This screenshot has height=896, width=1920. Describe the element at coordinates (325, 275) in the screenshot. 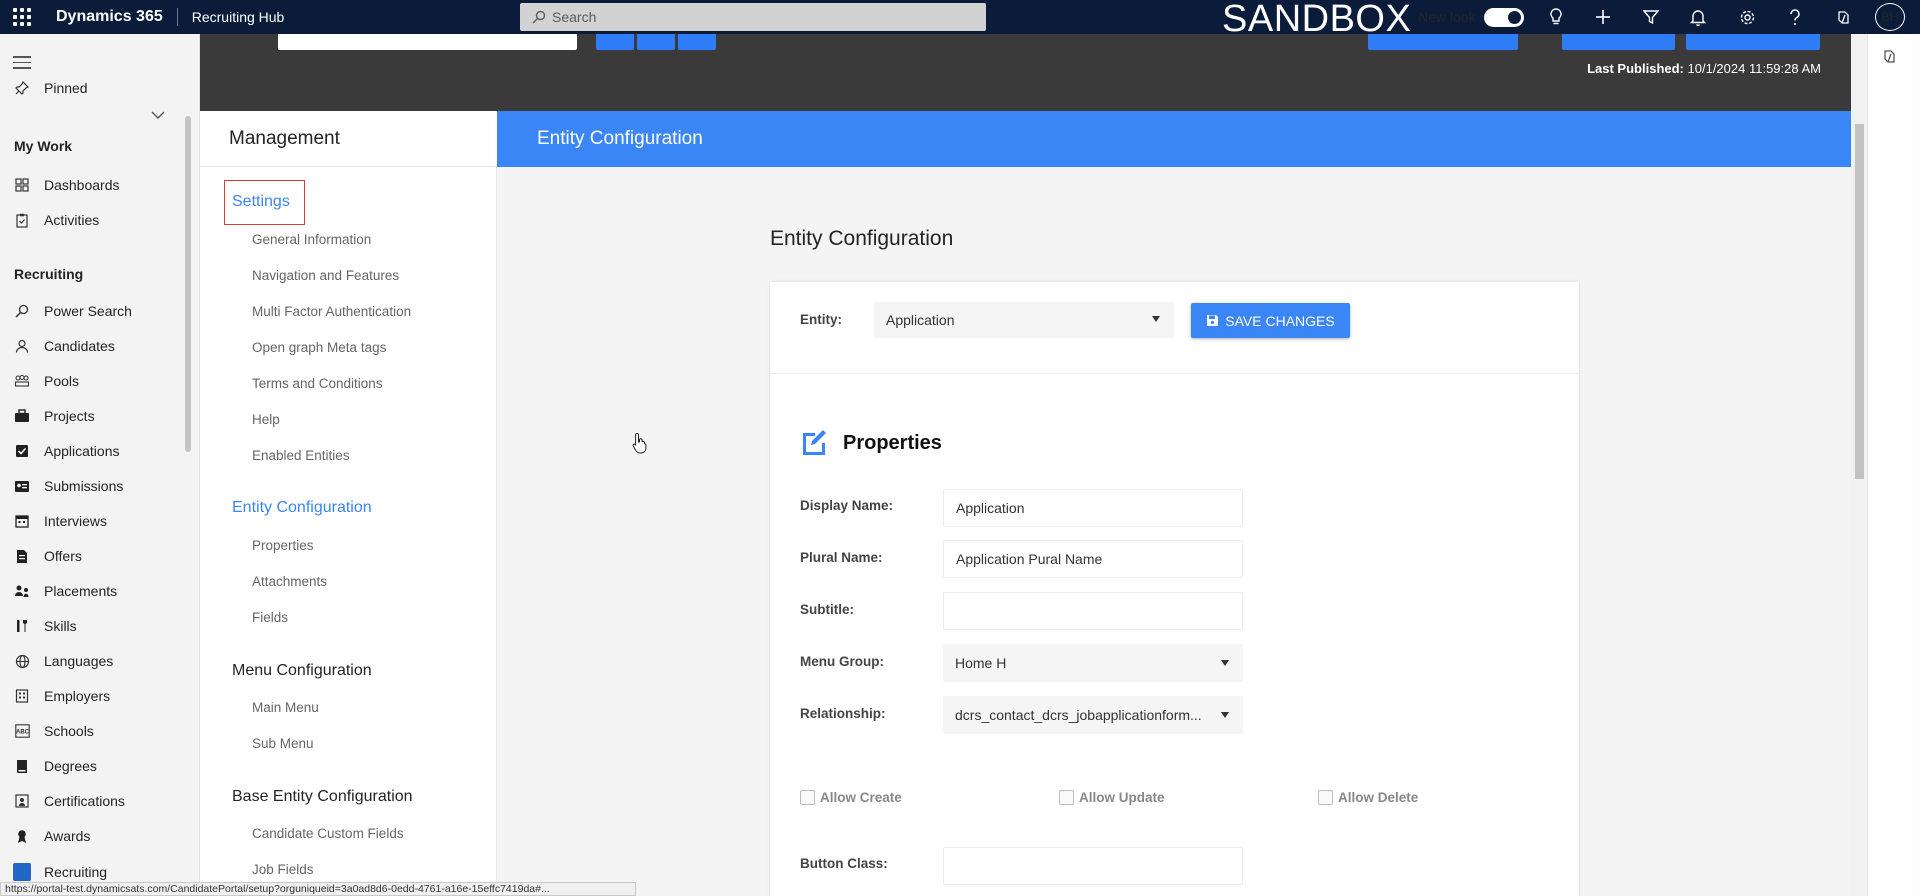

I see `menu-navigation-and-features: Navigation and Features` at that location.